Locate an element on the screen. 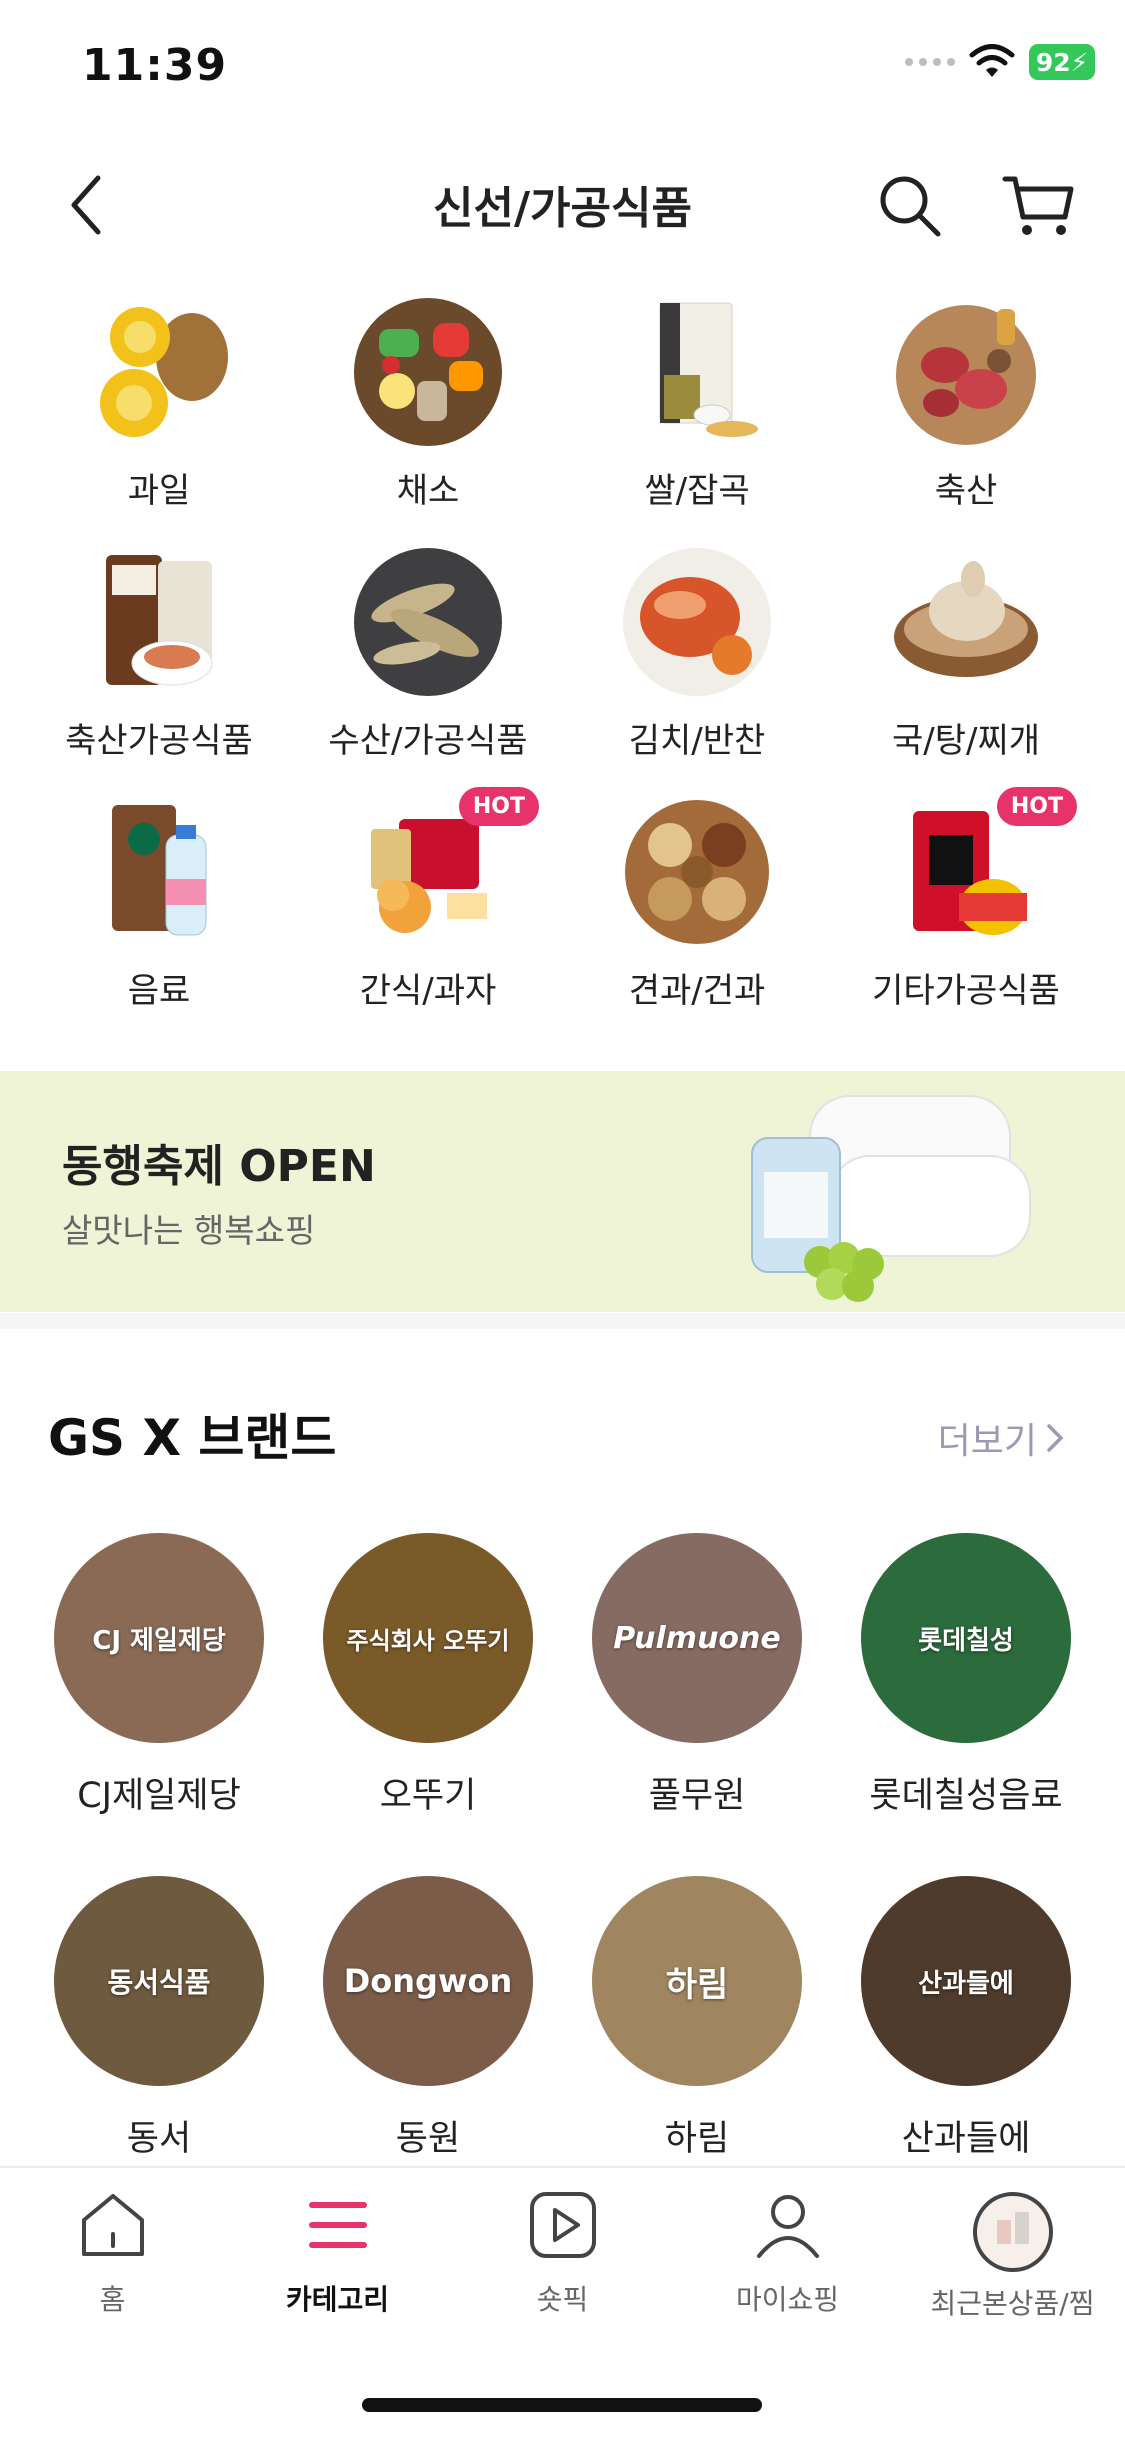  wifi-icon is located at coordinates (992, 60).